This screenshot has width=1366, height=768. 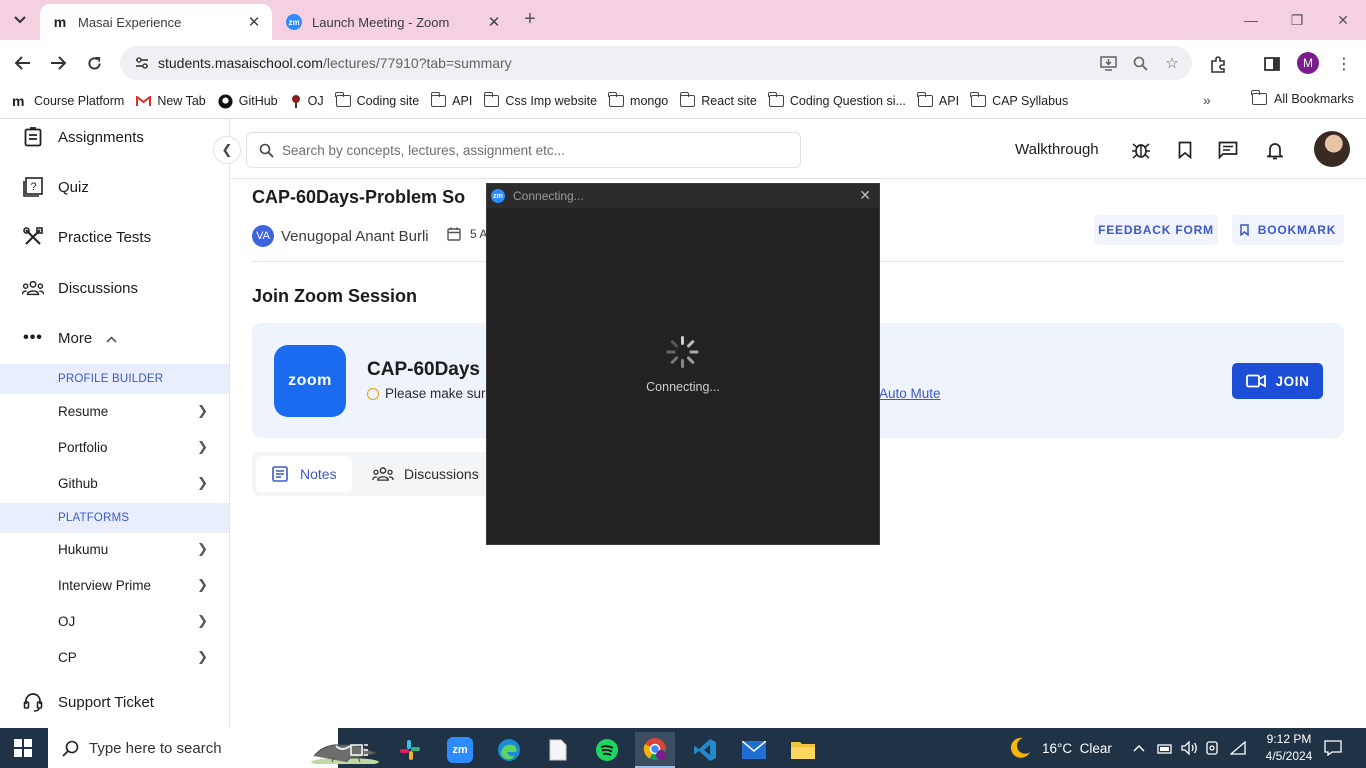 I want to click on battery-icon, so click(x=1165, y=748).